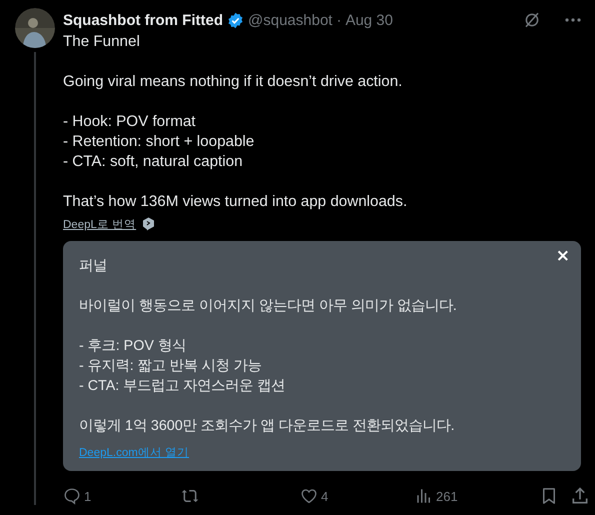 The height and width of the screenshot is (515, 595). What do you see at coordinates (182, 386) in the screenshot?
I see `text-line: - CTA: 부드럽고 자연스러운 캡션` at bounding box center [182, 386].